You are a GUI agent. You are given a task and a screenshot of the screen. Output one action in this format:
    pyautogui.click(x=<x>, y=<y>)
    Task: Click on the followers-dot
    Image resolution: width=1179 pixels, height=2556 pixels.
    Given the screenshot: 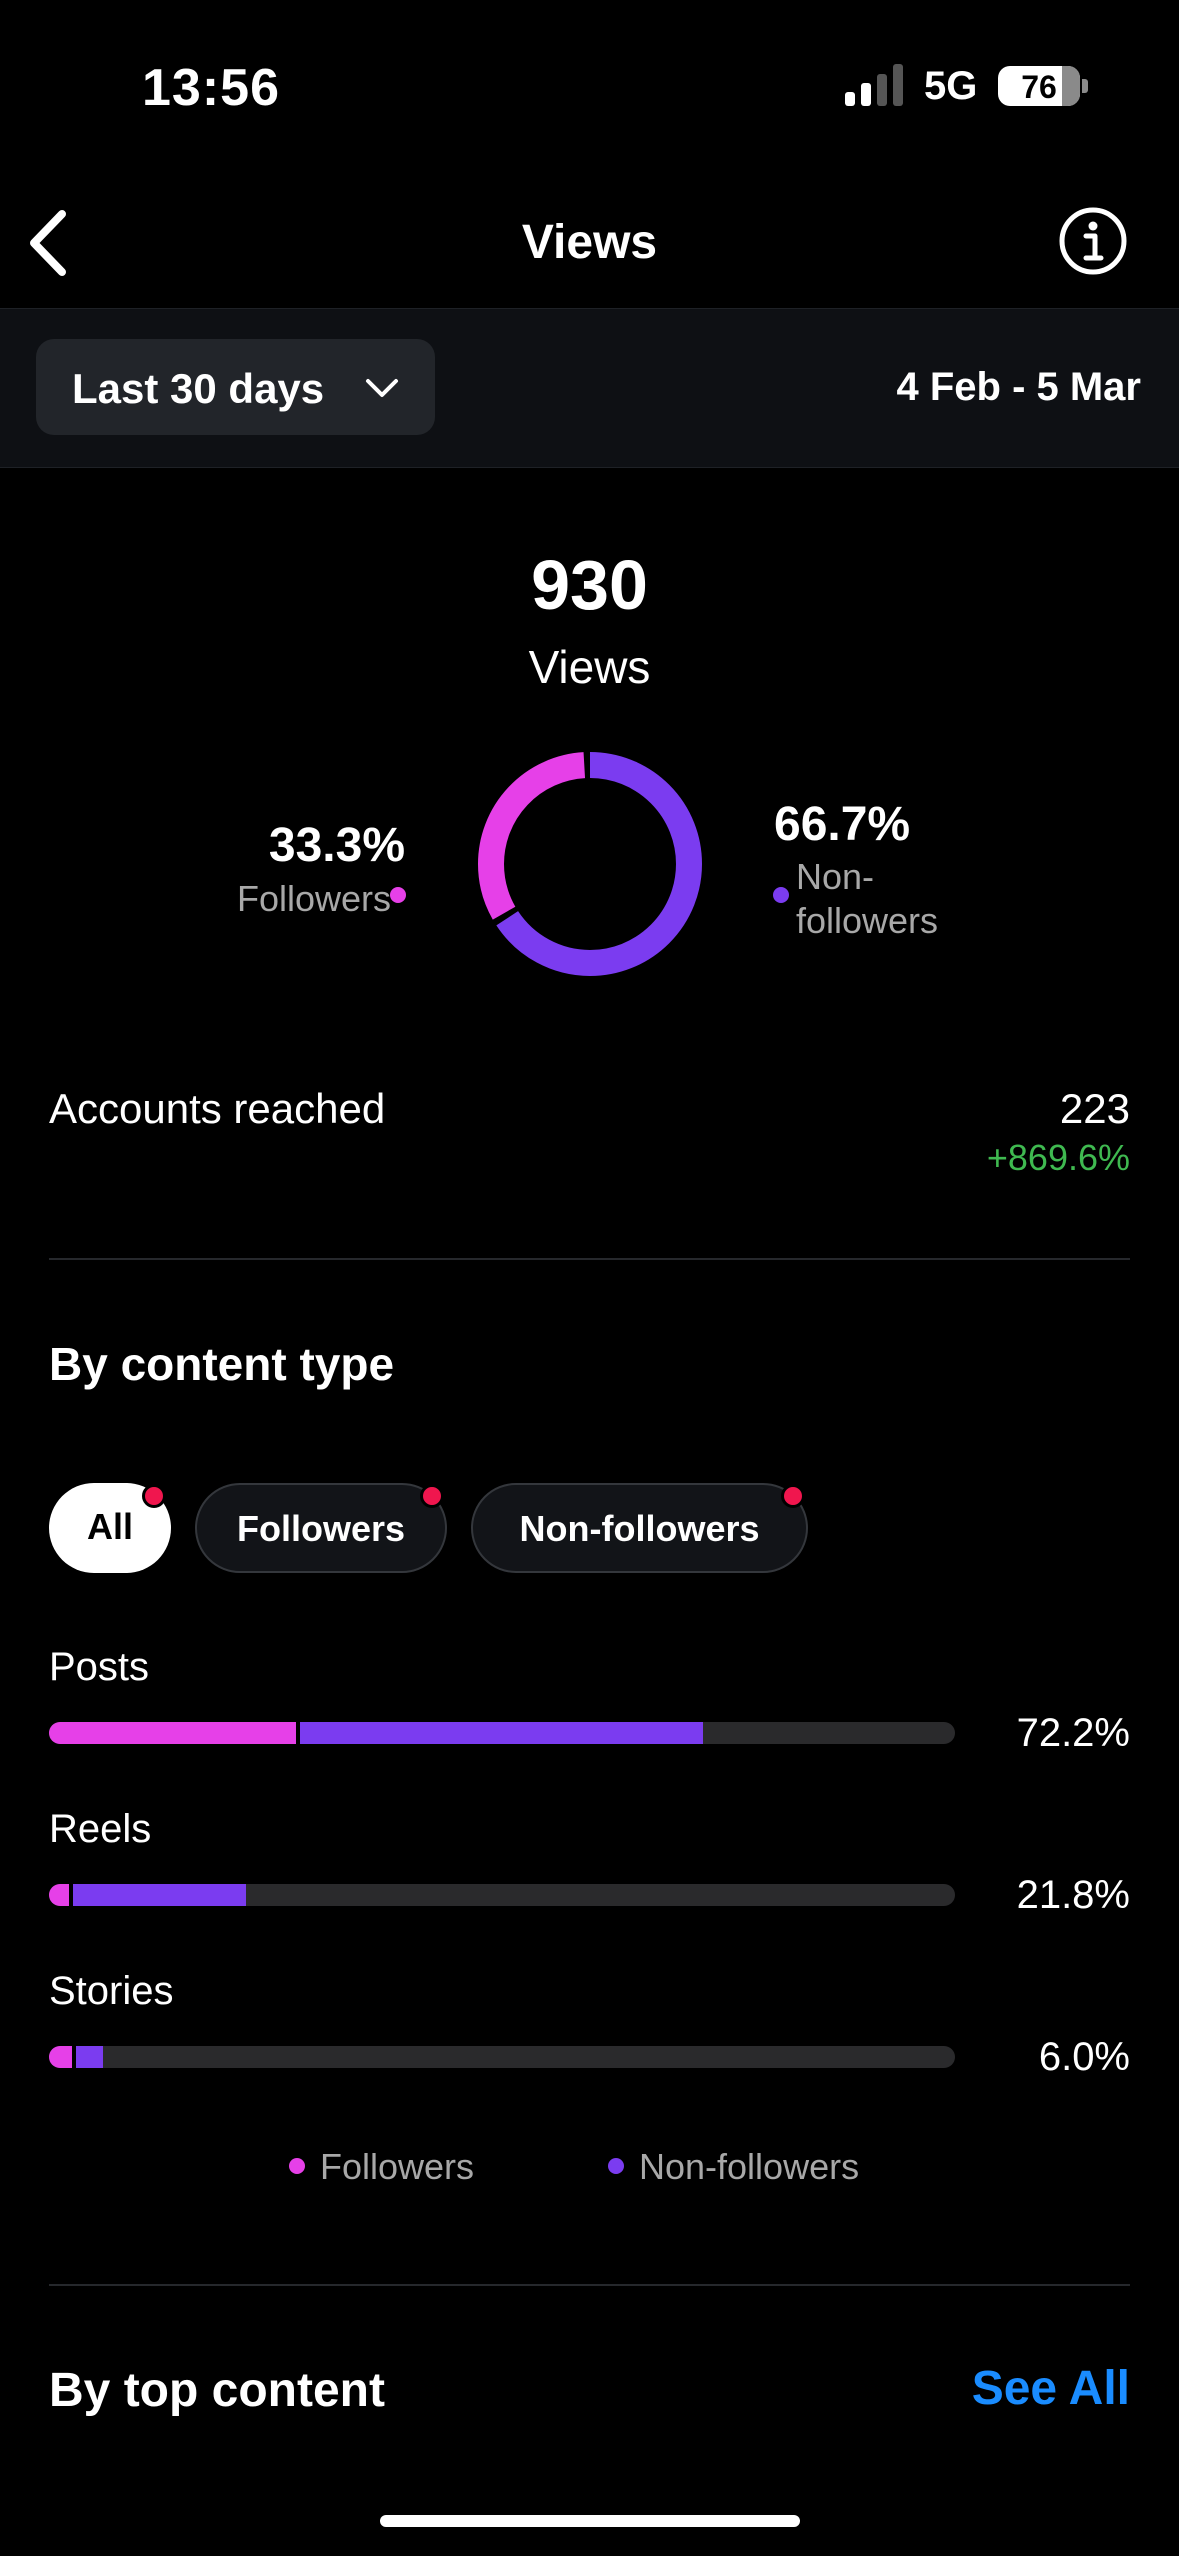 What is the action you would take?
    pyautogui.click(x=398, y=895)
    